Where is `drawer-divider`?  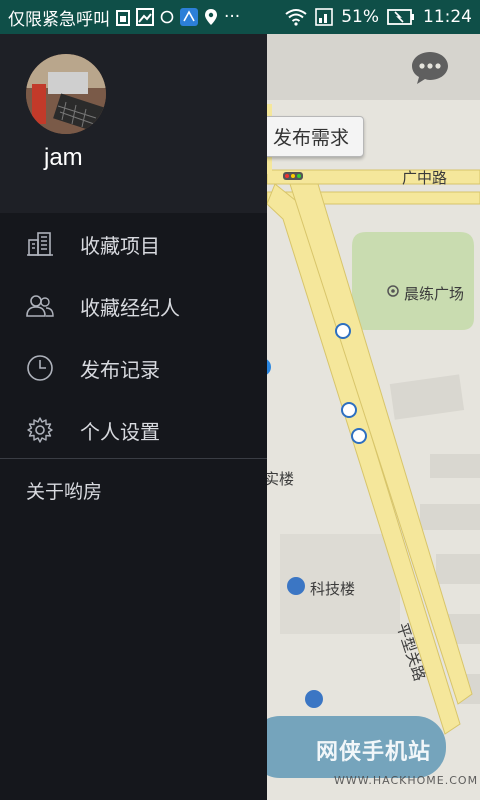 drawer-divider is located at coordinates (133, 458).